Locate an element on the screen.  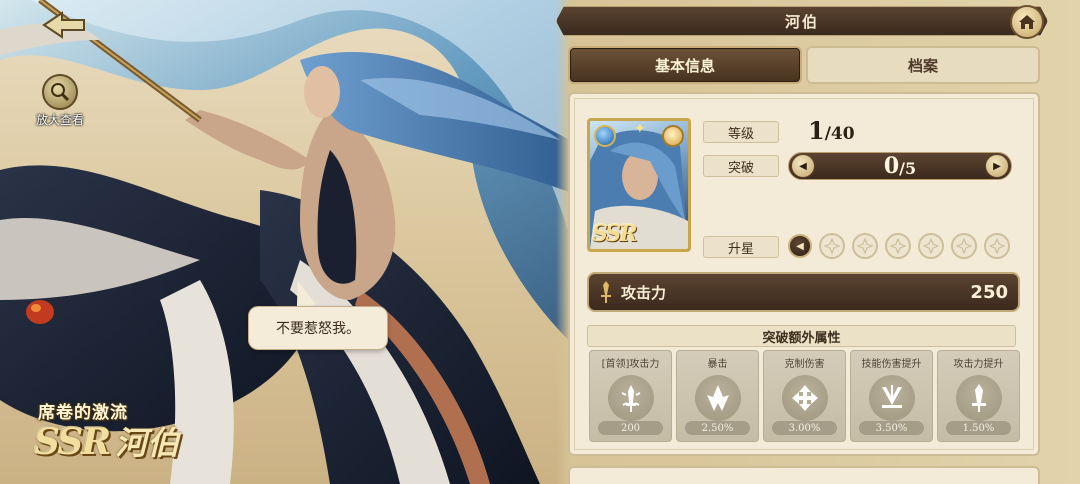
tab-bar: 基本信息 档案 is located at coordinates (804, 65).